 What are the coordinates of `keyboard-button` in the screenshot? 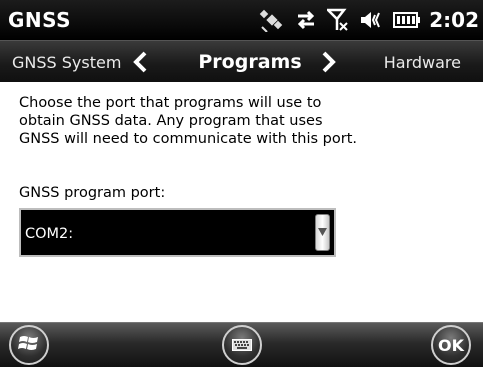 It's located at (242, 345).